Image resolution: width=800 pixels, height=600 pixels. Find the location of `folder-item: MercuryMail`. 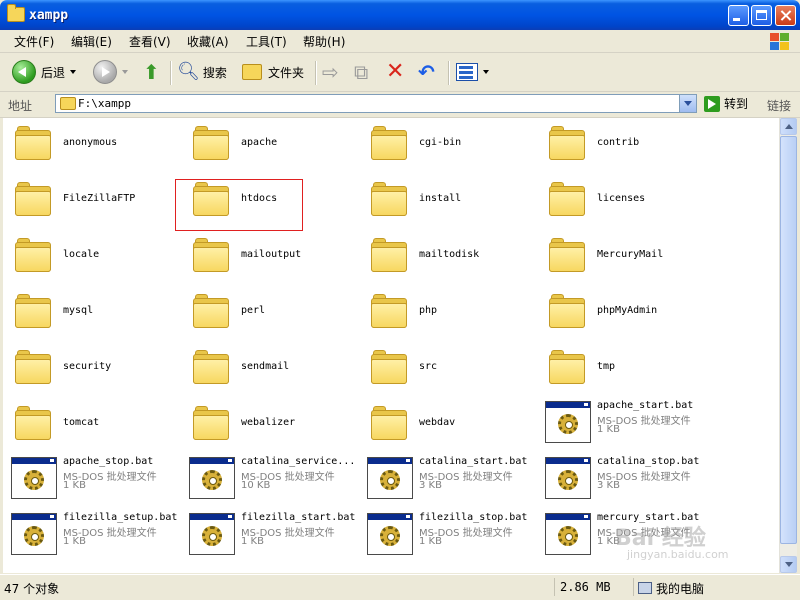

folder-item: MercuryMail is located at coordinates (626, 258).